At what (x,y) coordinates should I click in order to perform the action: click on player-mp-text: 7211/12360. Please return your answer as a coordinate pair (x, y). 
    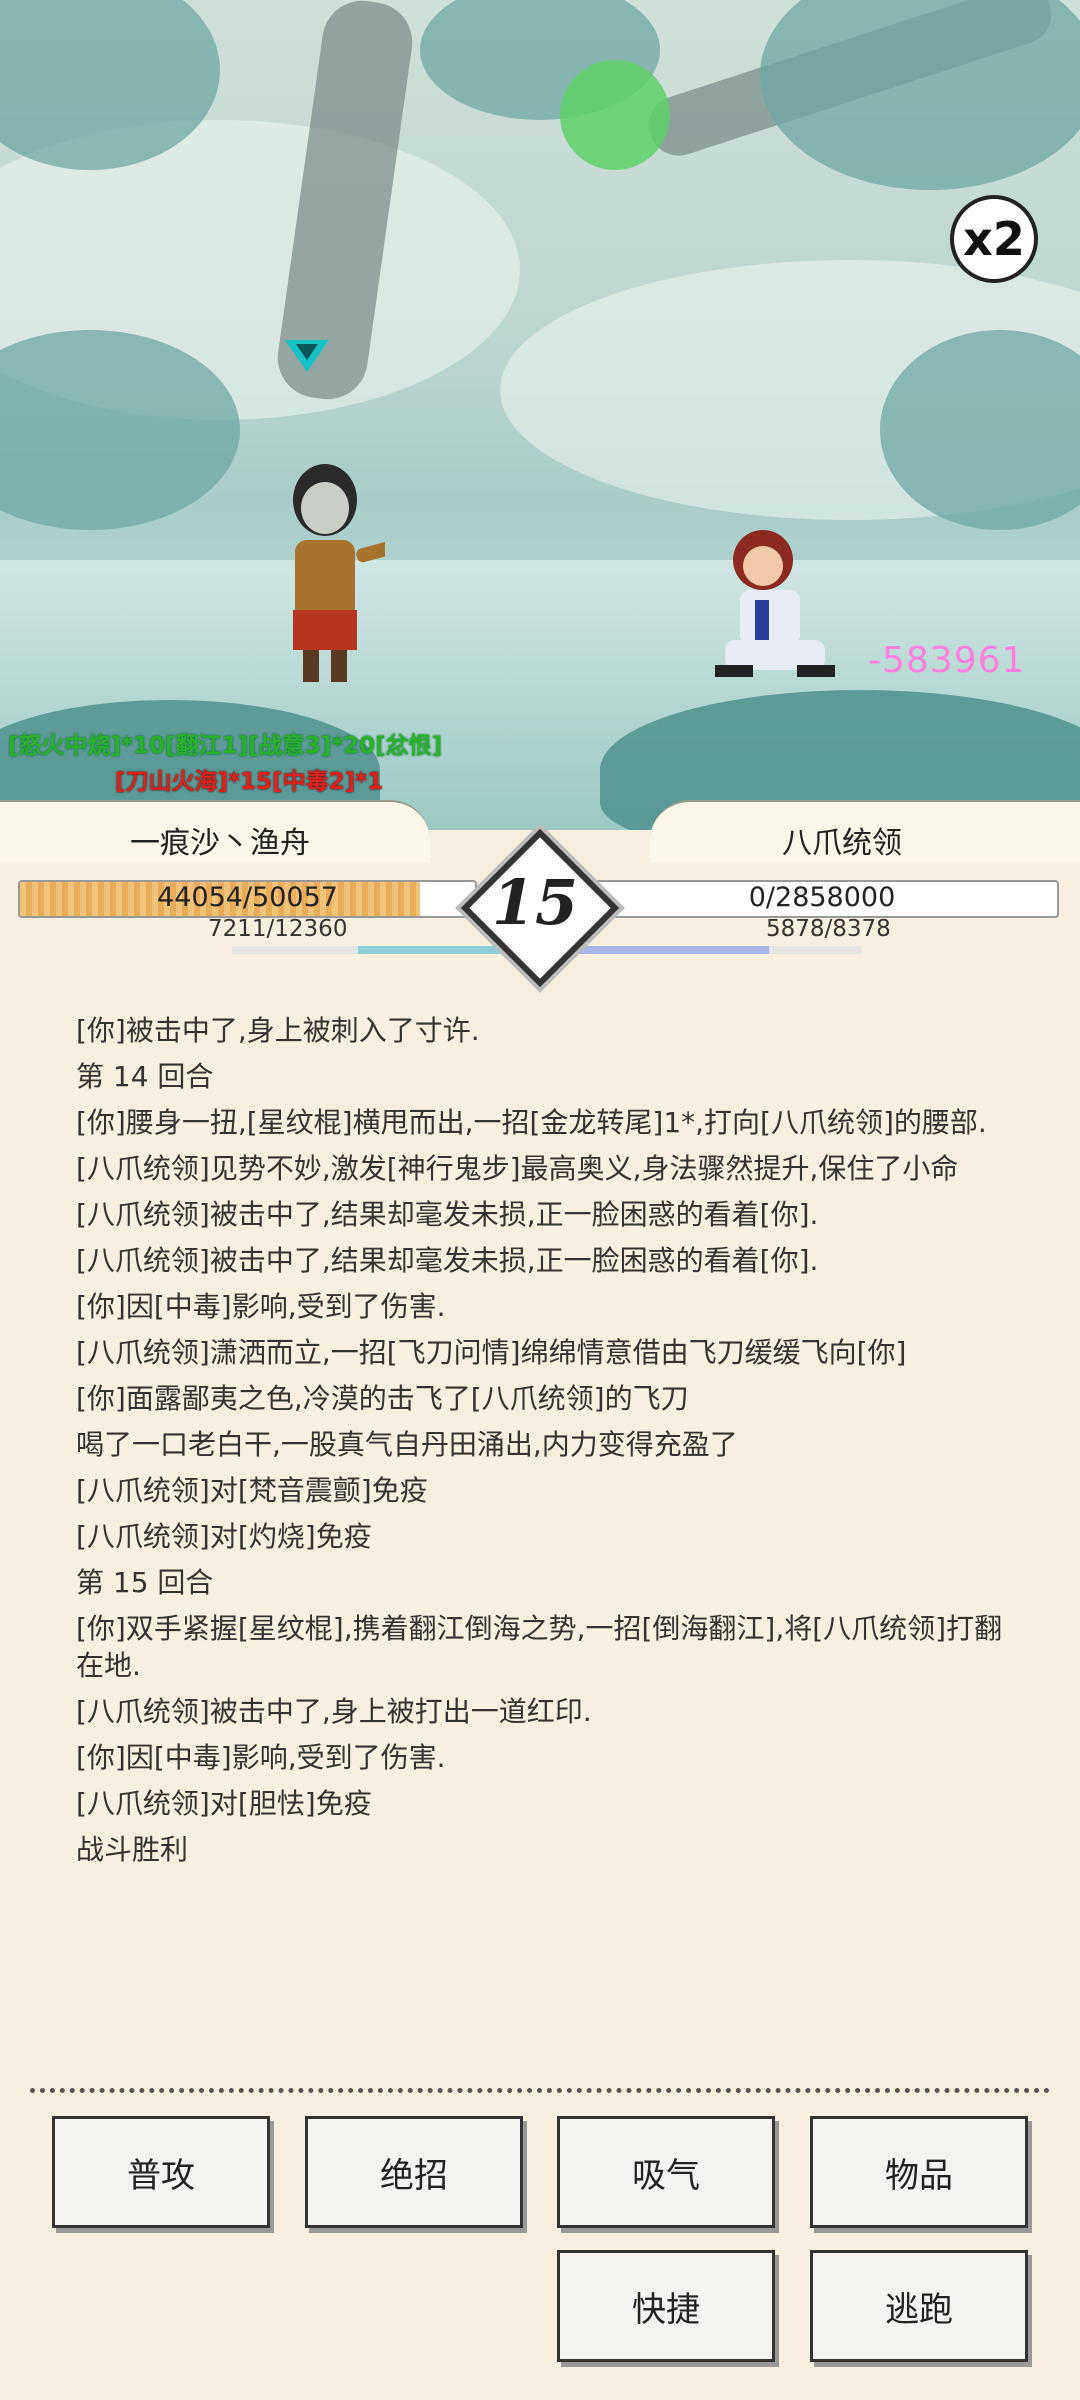
    Looking at the image, I should click on (278, 929).